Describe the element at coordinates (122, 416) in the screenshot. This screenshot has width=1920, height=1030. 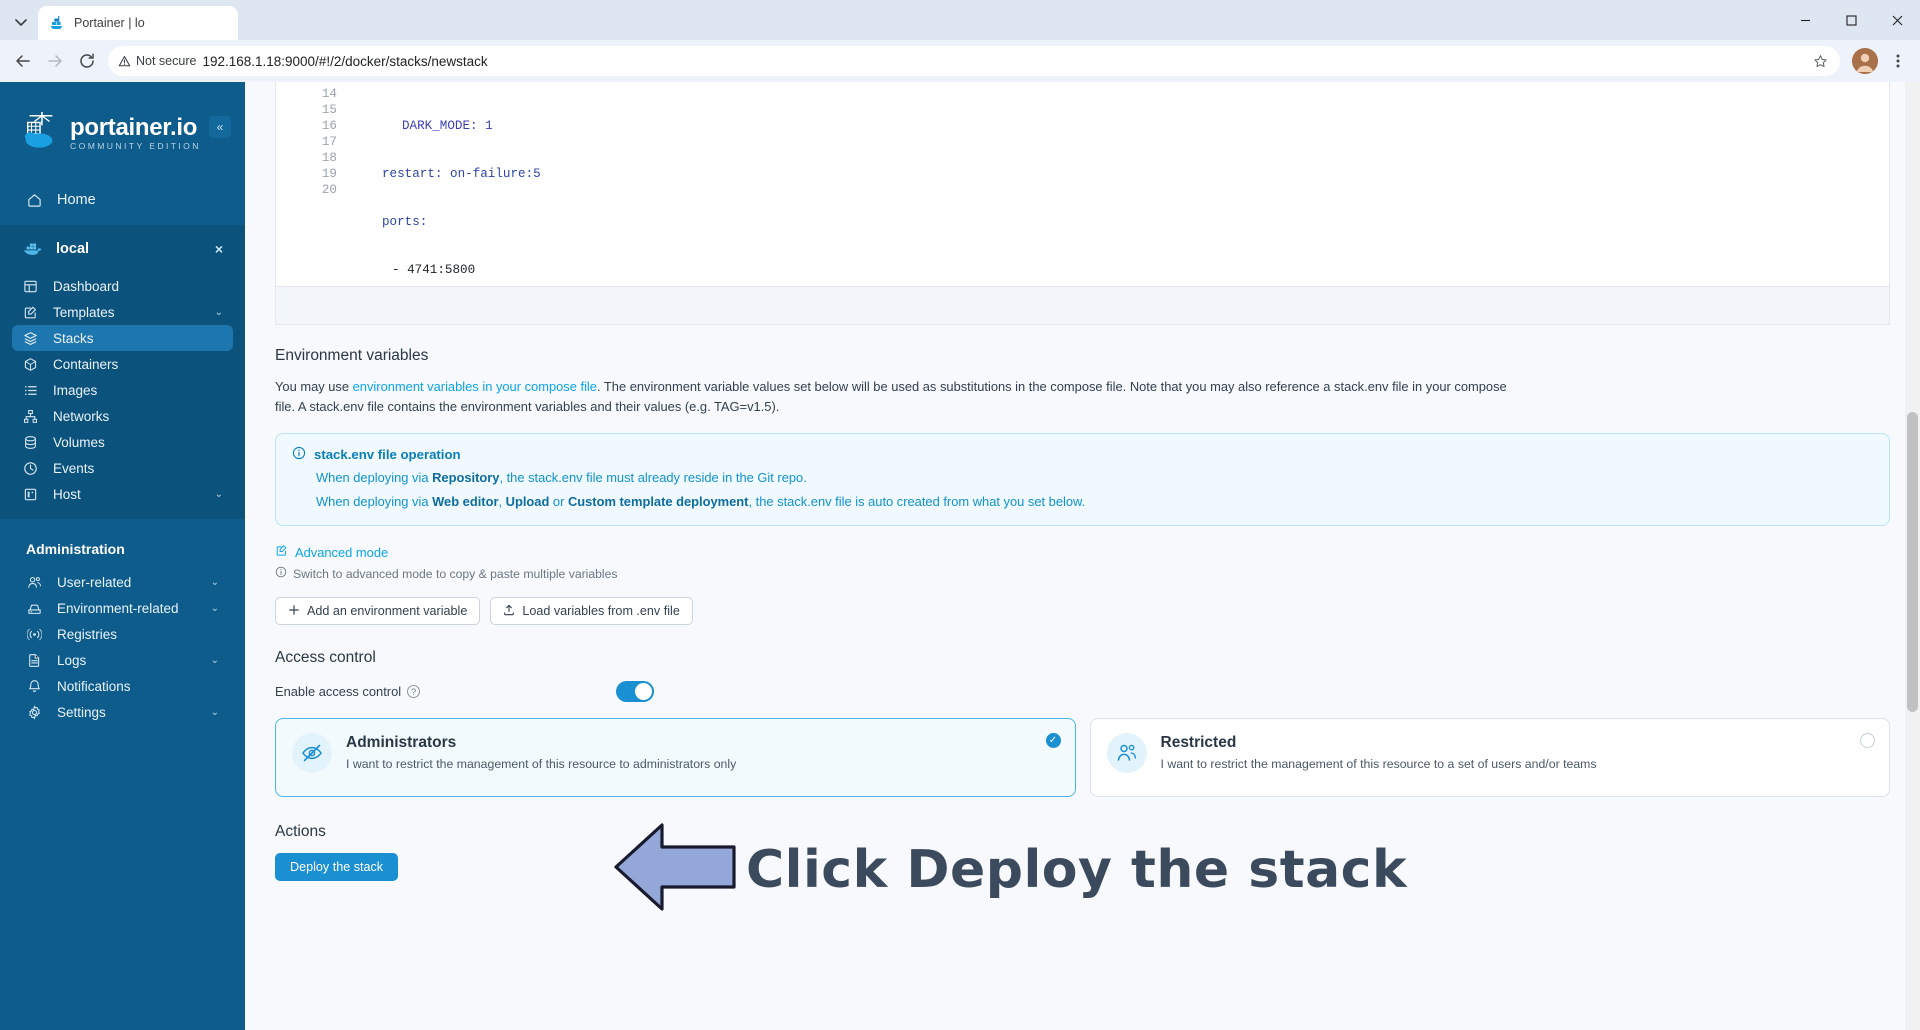
I see `sidebar-item-networks: Networks` at that location.